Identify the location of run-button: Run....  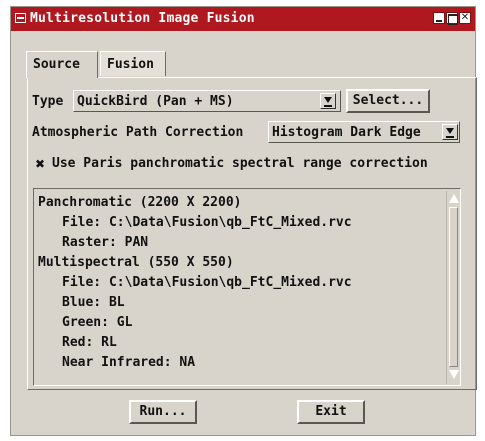
(163, 412).